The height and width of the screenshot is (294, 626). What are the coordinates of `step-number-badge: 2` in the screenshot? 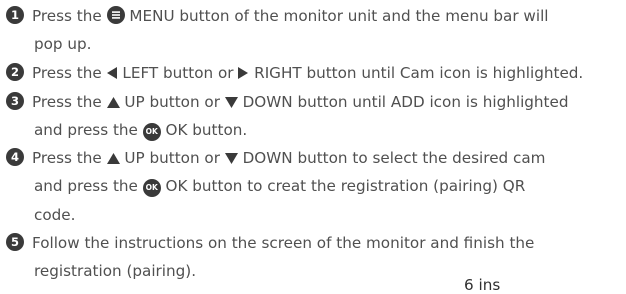 It's located at (15, 72).